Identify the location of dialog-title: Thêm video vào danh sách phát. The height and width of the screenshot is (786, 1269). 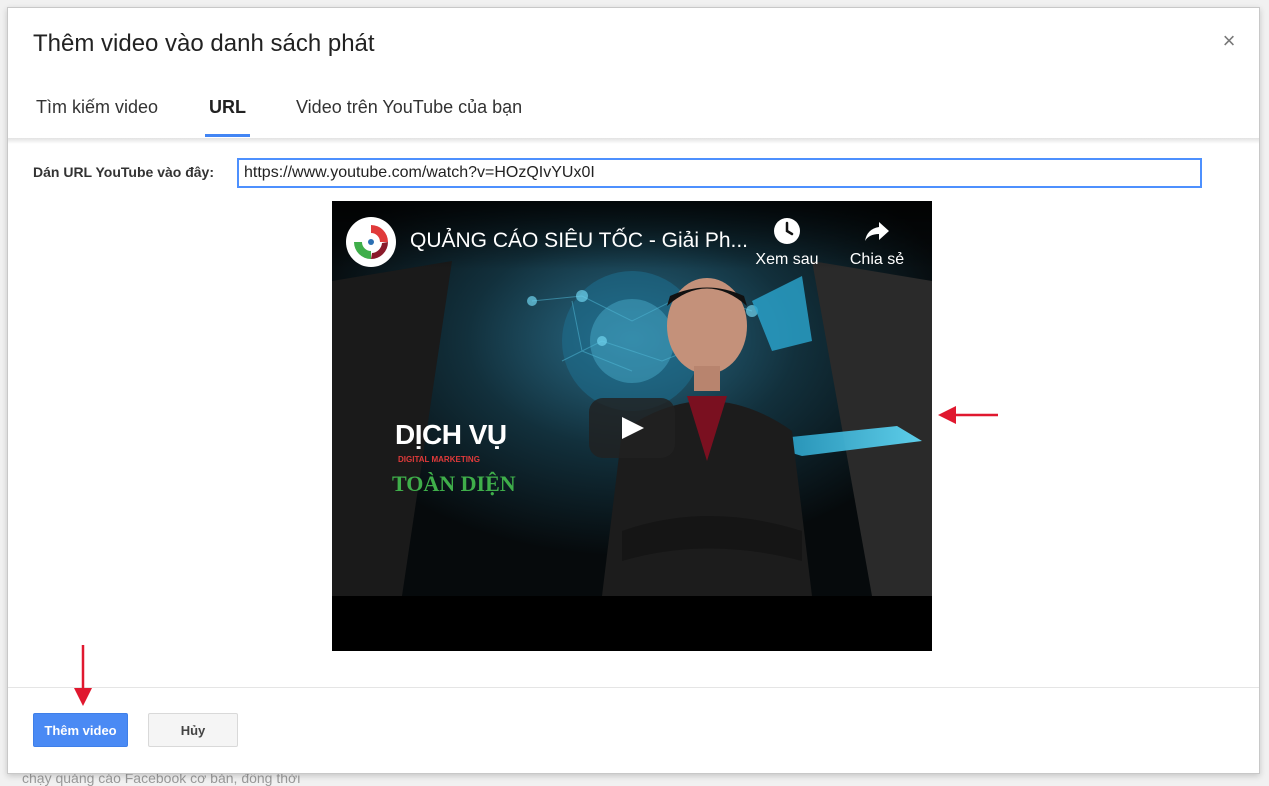
(204, 43).